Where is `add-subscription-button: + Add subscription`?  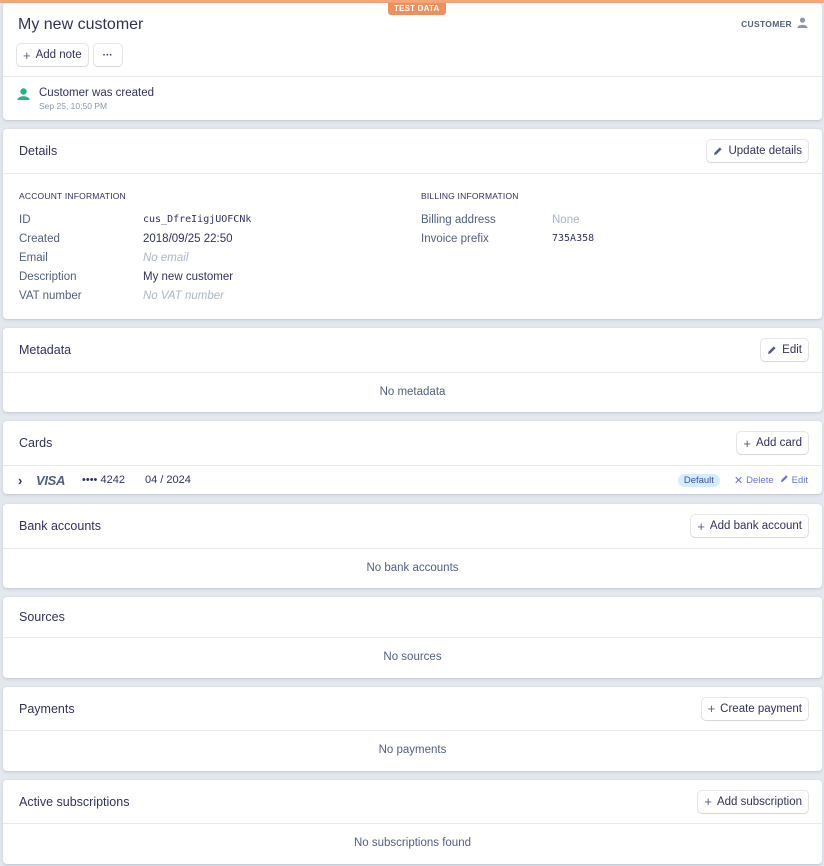
add-subscription-button: + Add subscription is located at coordinates (753, 801).